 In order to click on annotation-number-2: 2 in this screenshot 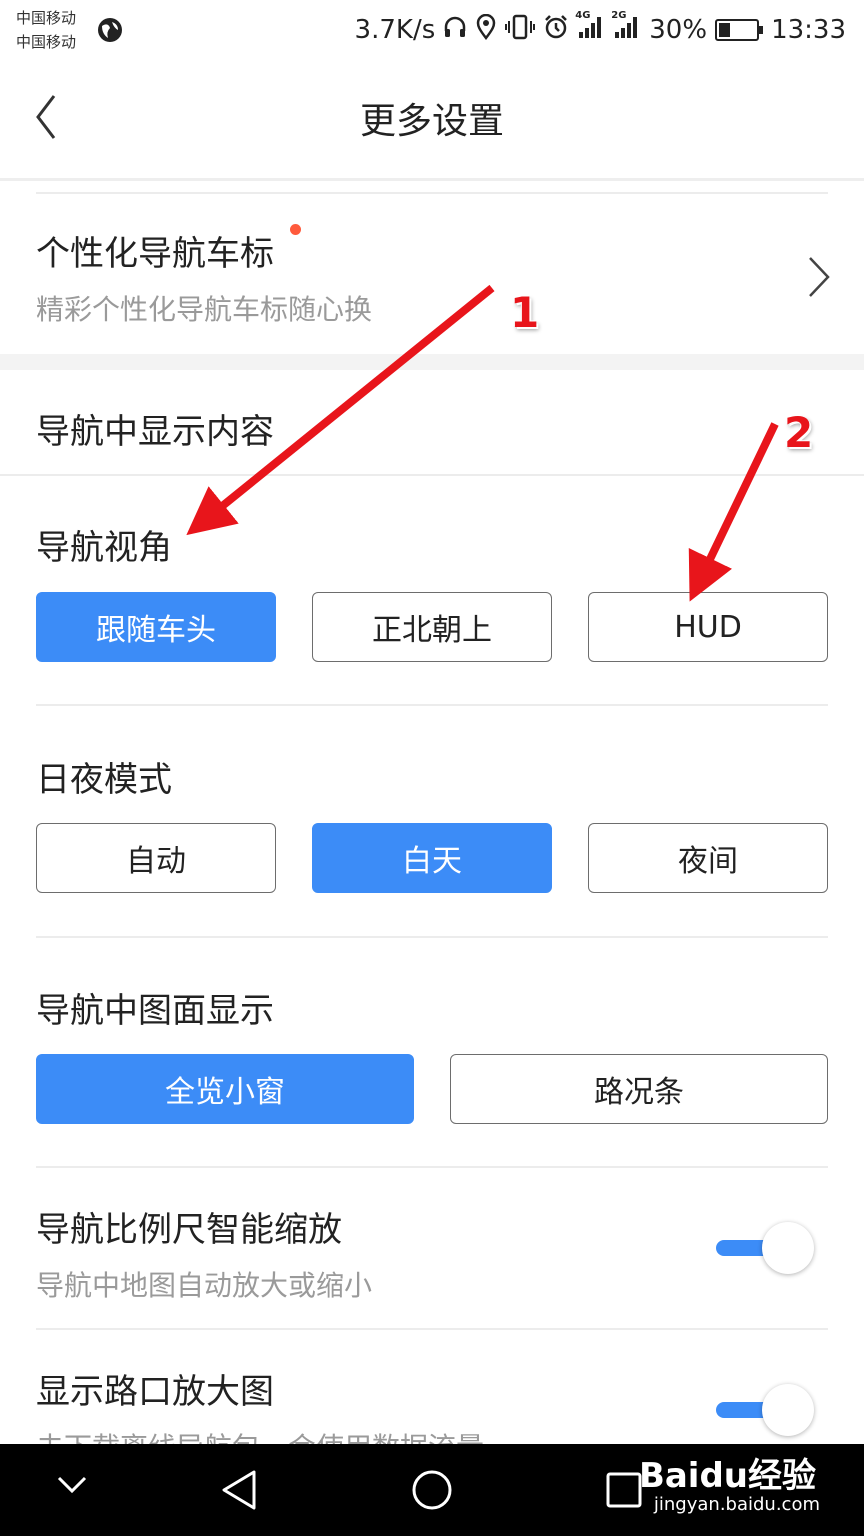, I will do `click(799, 432)`.